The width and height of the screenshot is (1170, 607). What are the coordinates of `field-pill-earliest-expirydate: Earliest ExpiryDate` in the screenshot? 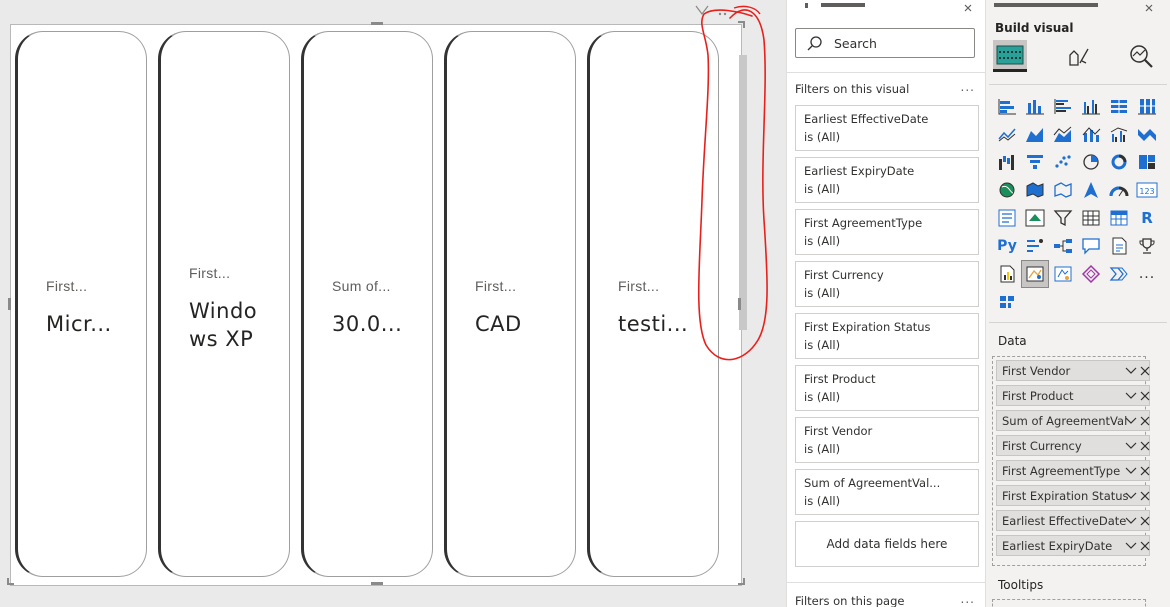 It's located at (1073, 545).